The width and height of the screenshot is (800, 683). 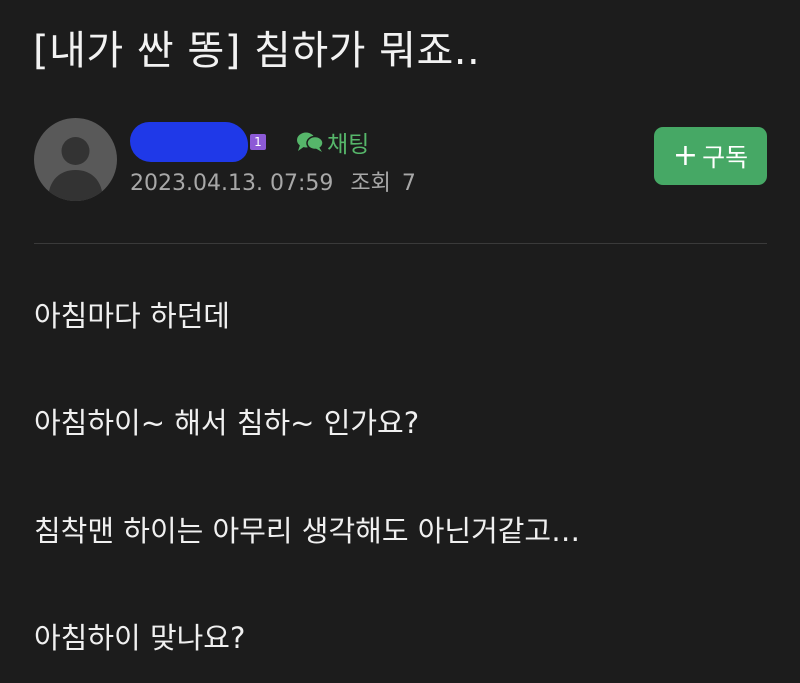 I want to click on level-badge: 1, so click(x=258, y=142).